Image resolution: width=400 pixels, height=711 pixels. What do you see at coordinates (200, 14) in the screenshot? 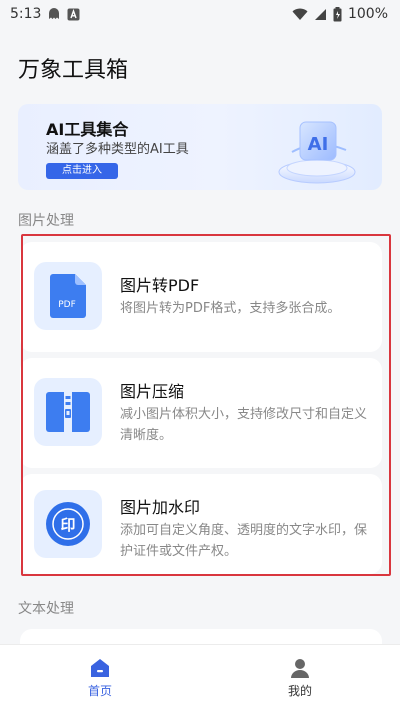
I see `status-bar: 5:13 100%` at bounding box center [200, 14].